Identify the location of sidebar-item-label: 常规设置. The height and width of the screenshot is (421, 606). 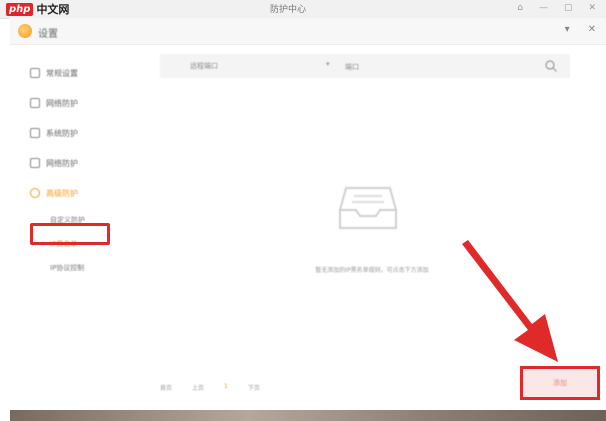
(62, 73).